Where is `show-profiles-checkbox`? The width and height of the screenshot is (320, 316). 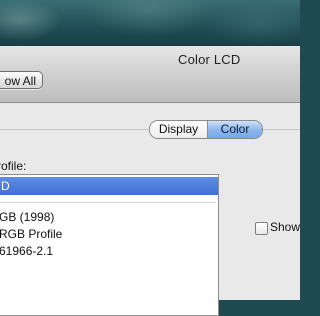 show-profiles-checkbox is located at coordinates (261, 228).